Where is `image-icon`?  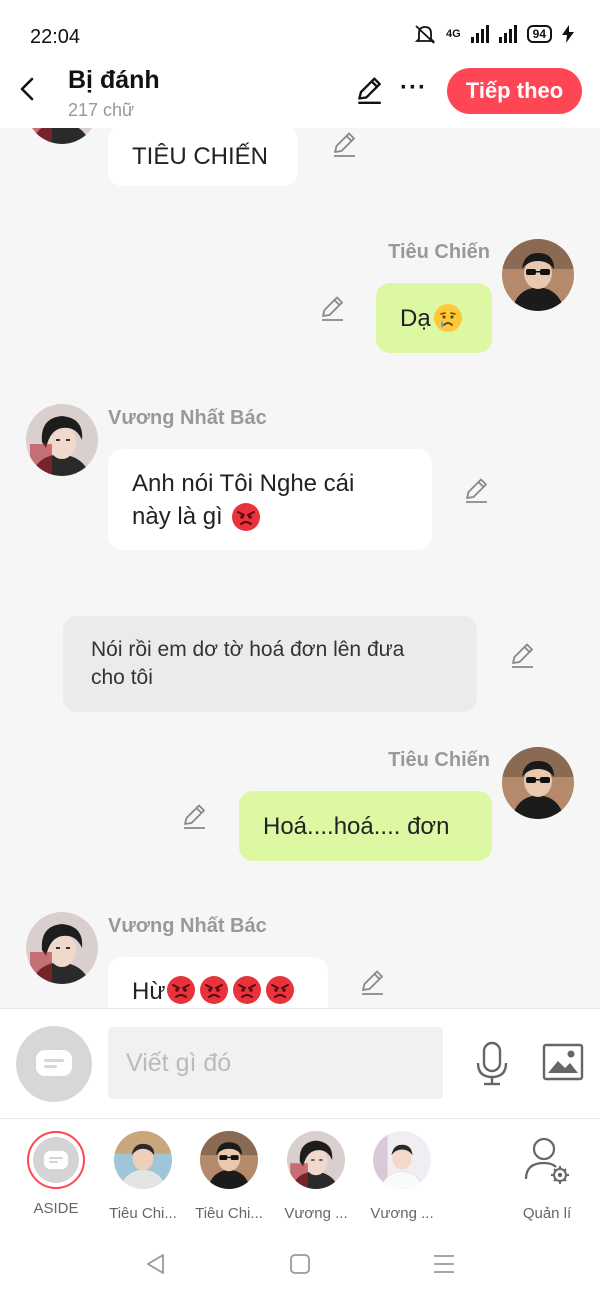 image-icon is located at coordinates (563, 1062).